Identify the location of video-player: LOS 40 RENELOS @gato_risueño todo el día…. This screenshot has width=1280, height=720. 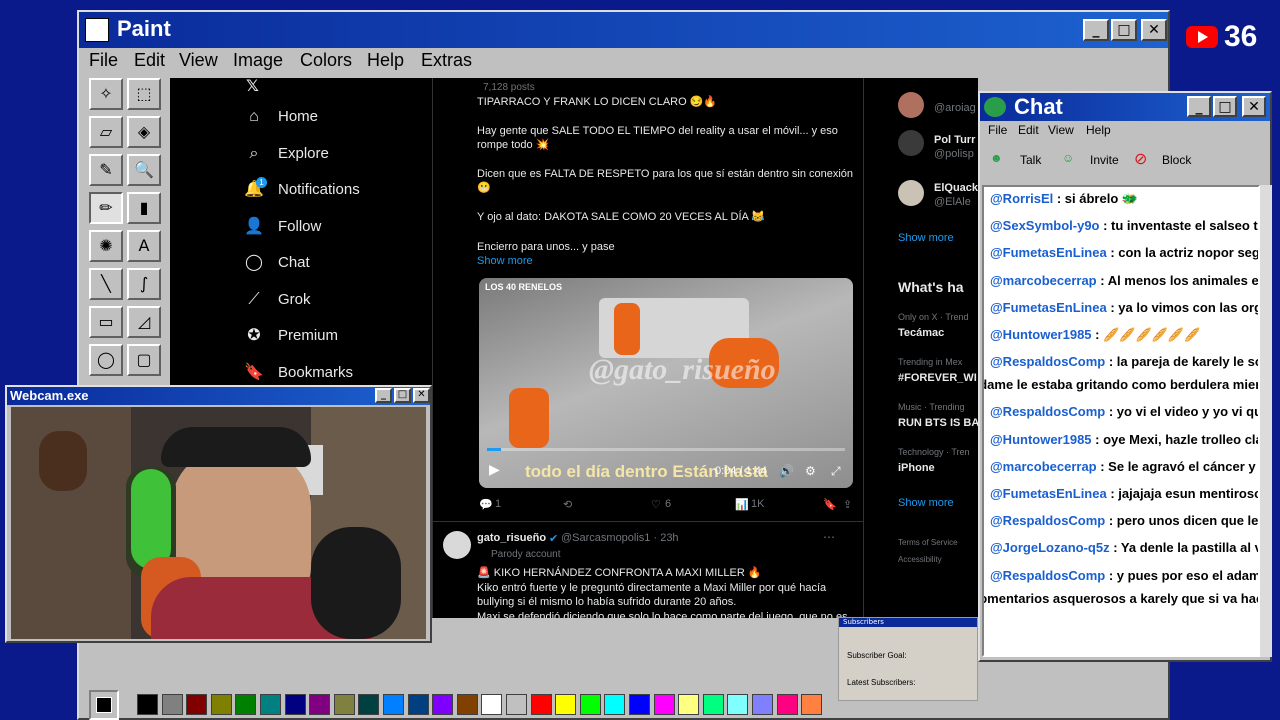
(666, 383).